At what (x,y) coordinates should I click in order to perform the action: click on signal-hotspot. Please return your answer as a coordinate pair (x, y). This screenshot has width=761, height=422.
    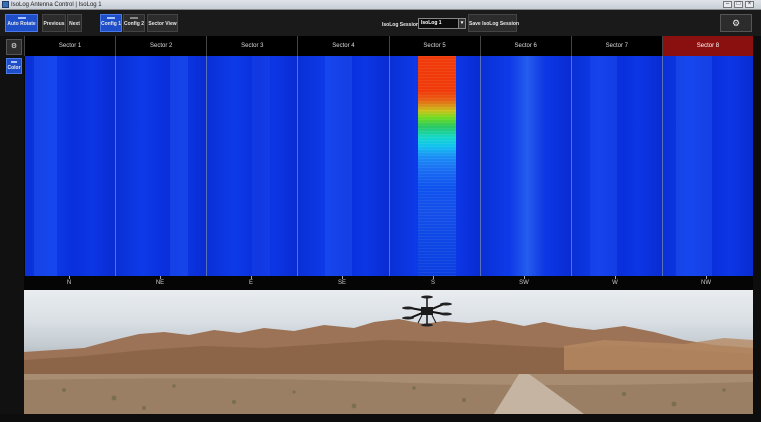
    Looking at the image, I should click on (436, 166).